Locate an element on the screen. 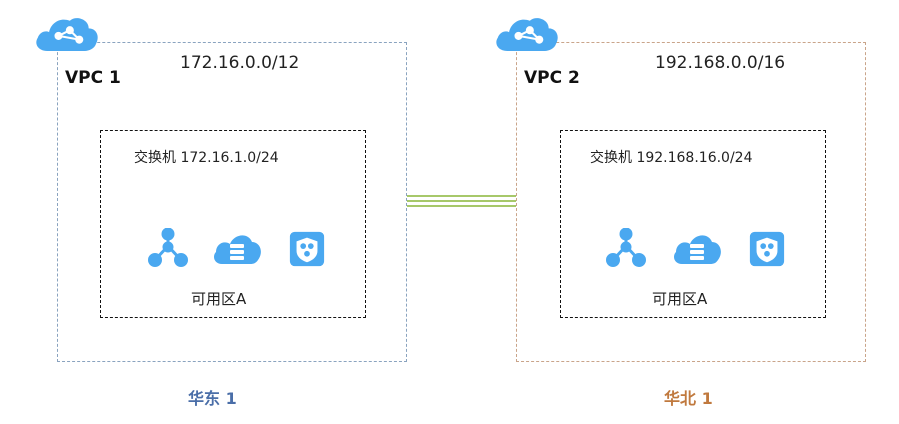  vpc-2-region-label: 华北 1 is located at coordinates (688, 398).